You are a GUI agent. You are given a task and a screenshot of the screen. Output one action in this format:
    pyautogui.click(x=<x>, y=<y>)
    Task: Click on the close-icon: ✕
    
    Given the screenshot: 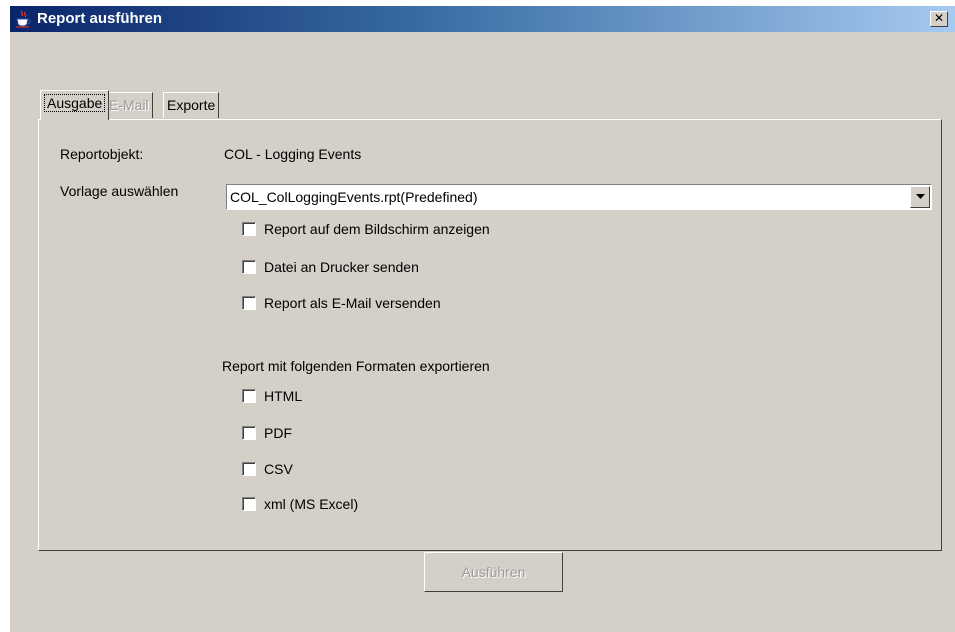 What is the action you would take?
    pyautogui.click(x=939, y=18)
    